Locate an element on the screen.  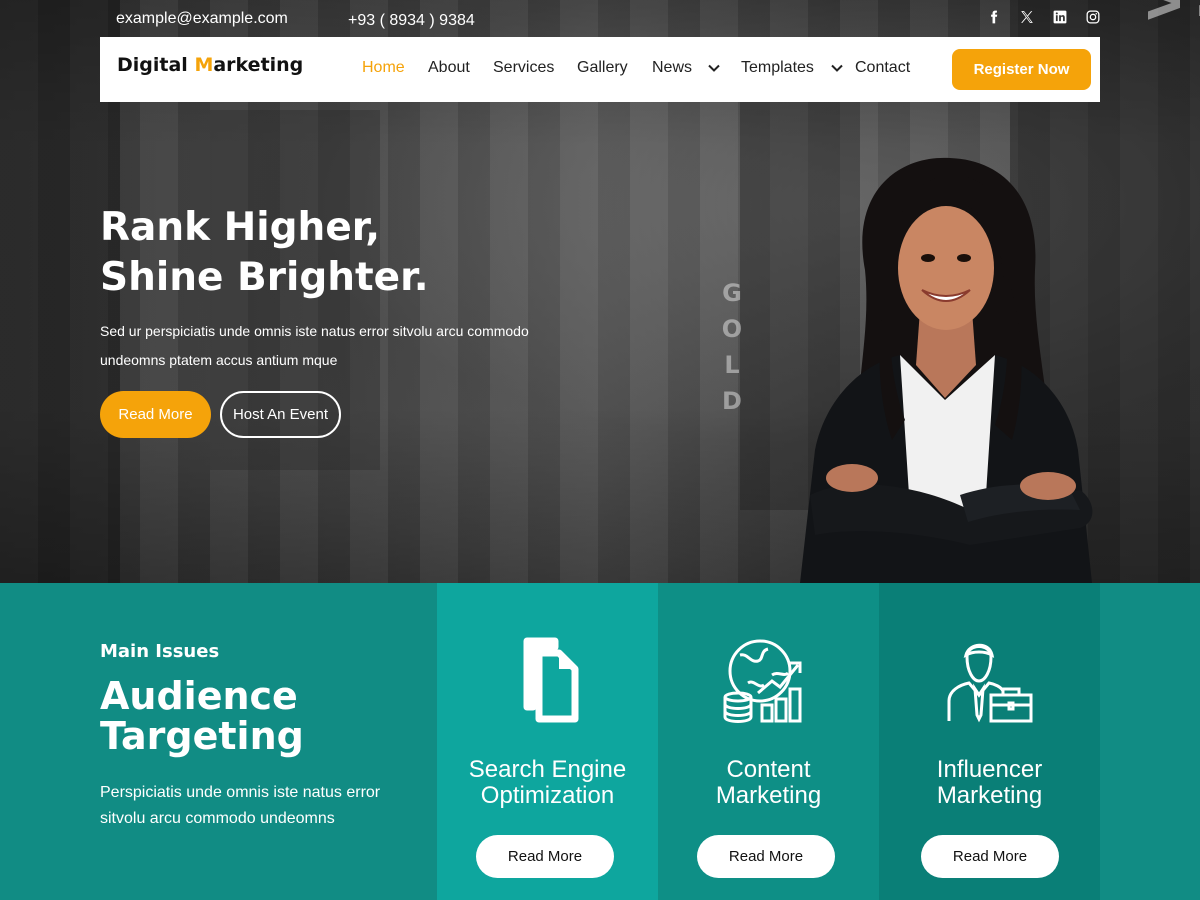
nav-item-home: Home is located at coordinates (383, 68).